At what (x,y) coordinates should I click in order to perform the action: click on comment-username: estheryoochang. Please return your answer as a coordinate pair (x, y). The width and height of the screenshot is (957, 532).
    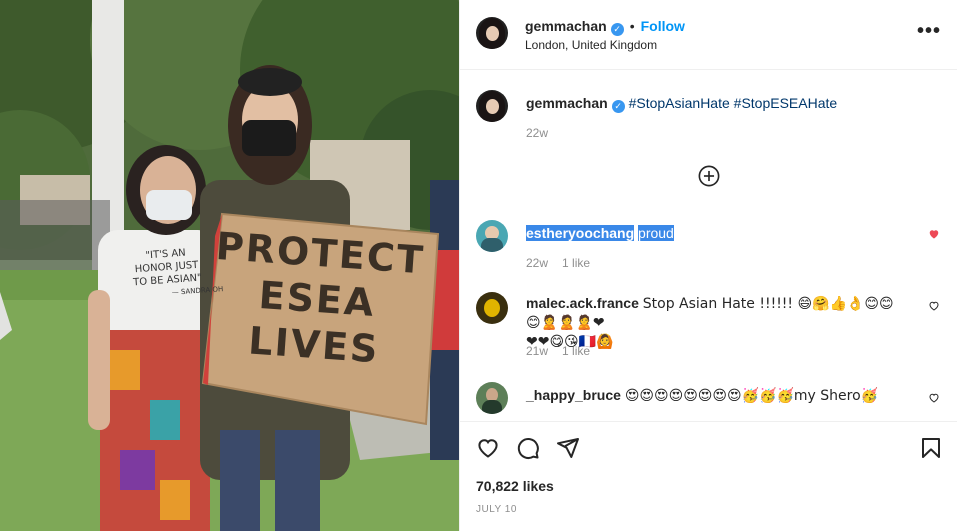
    Looking at the image, I should click on (580, 233).